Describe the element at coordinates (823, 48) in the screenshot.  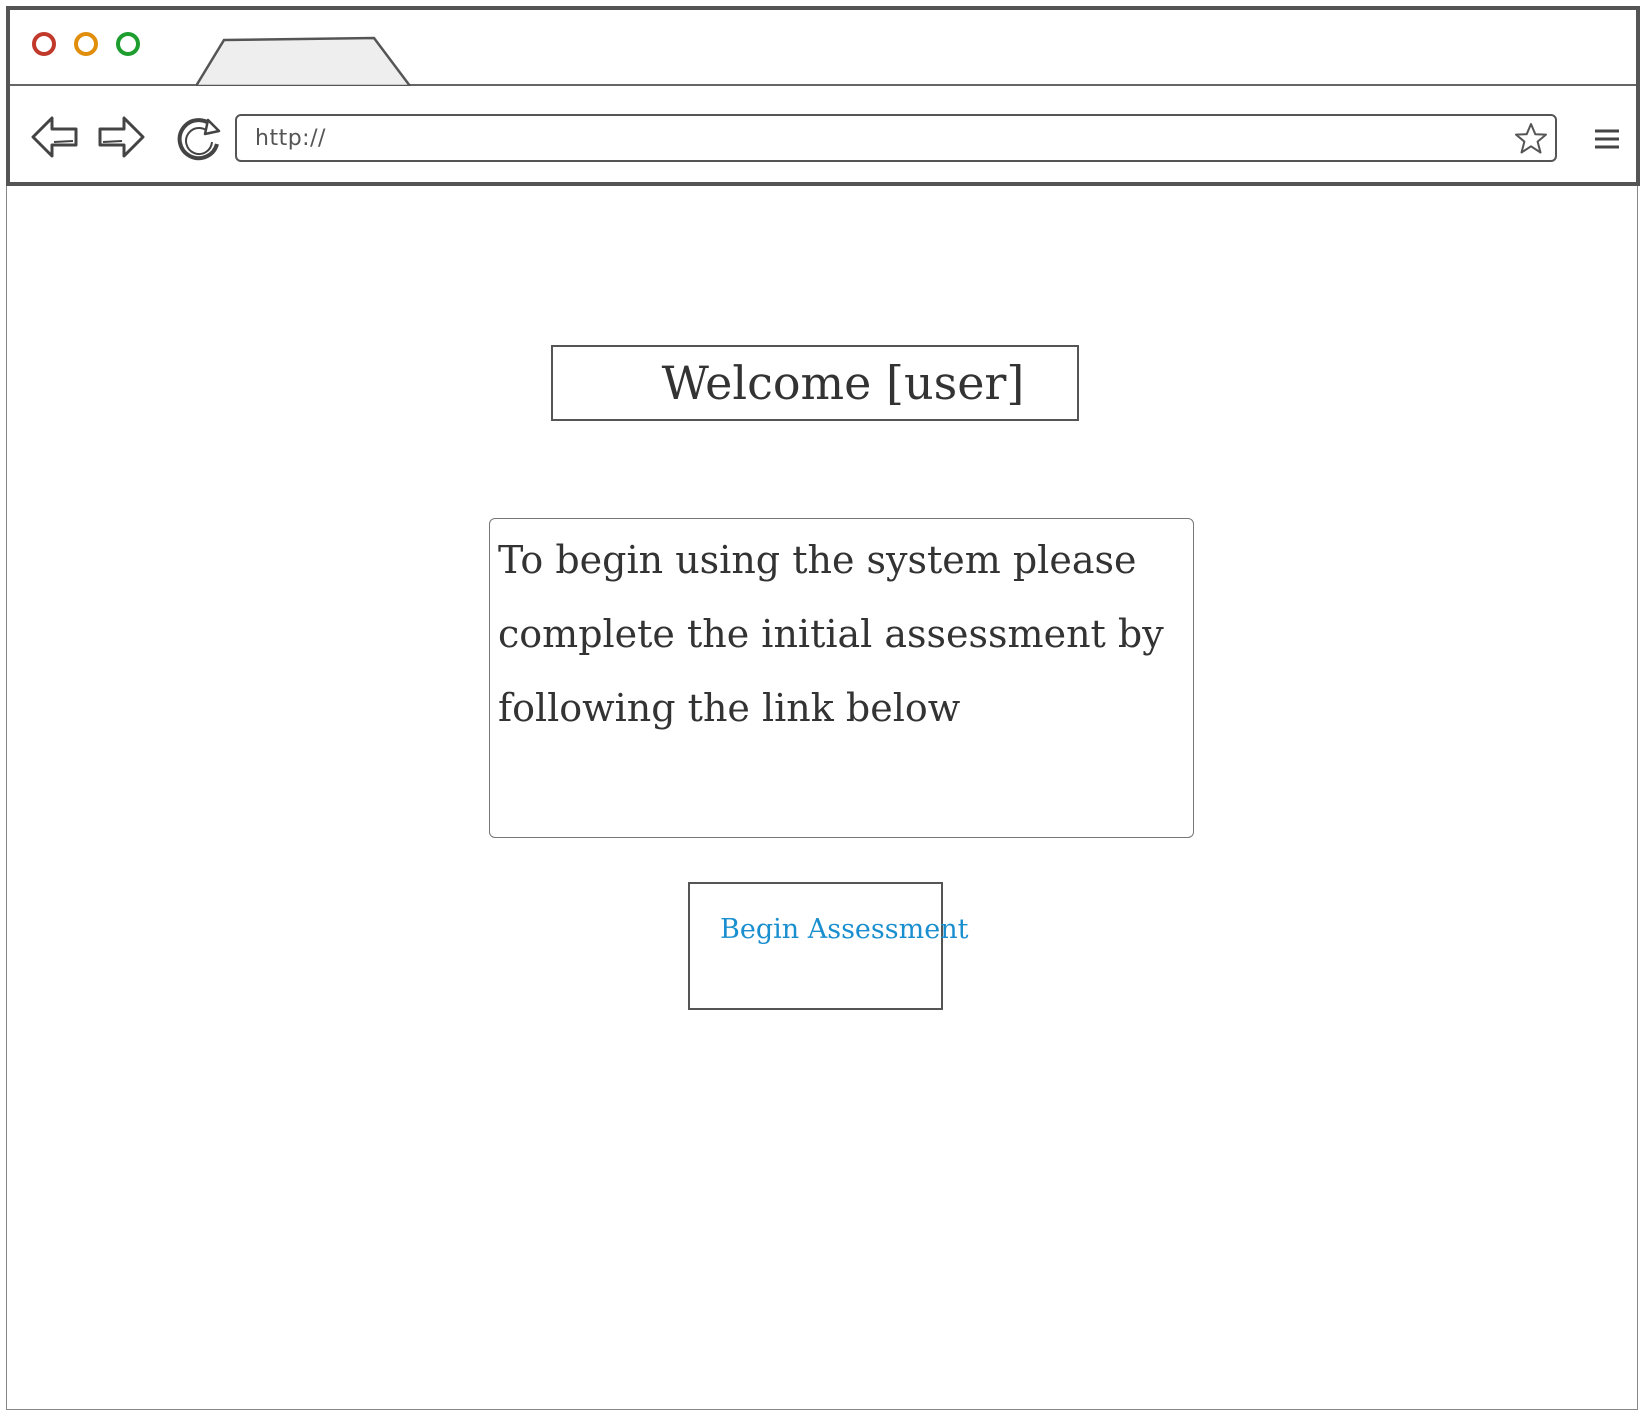
I see `tab-strip` at that location.